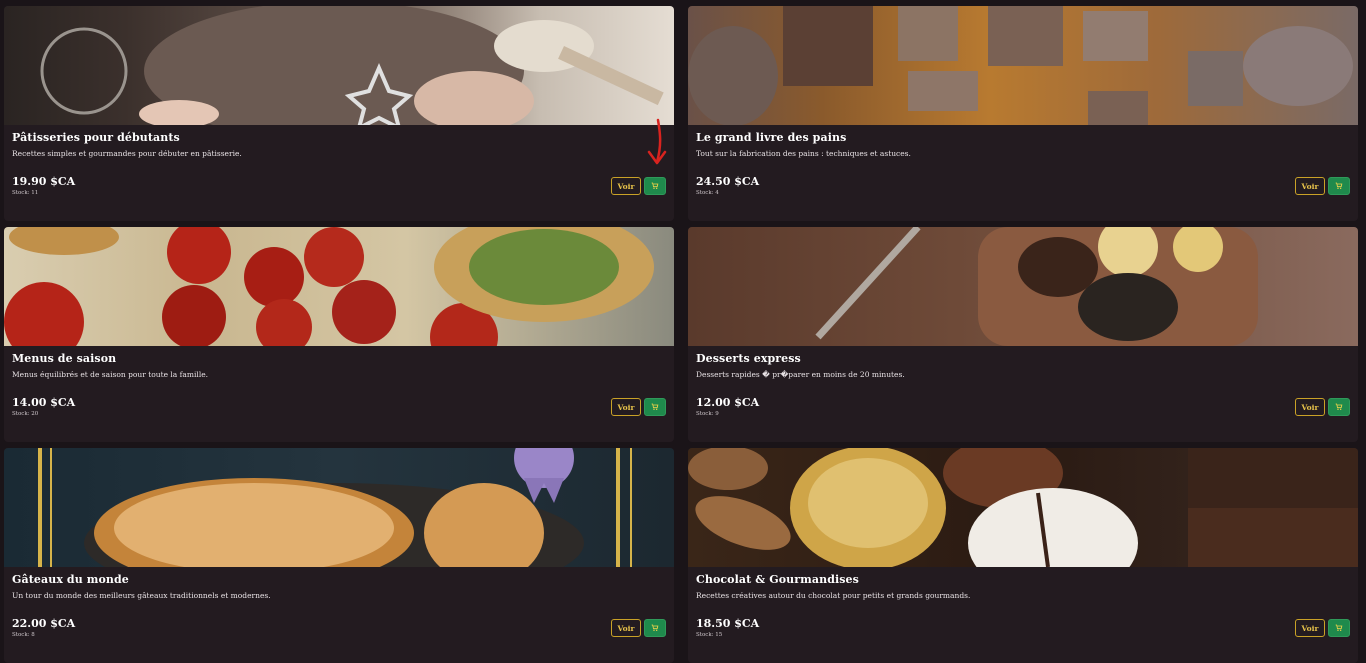  I want to click on product-stock: Stock: 11, so click(25, 193).